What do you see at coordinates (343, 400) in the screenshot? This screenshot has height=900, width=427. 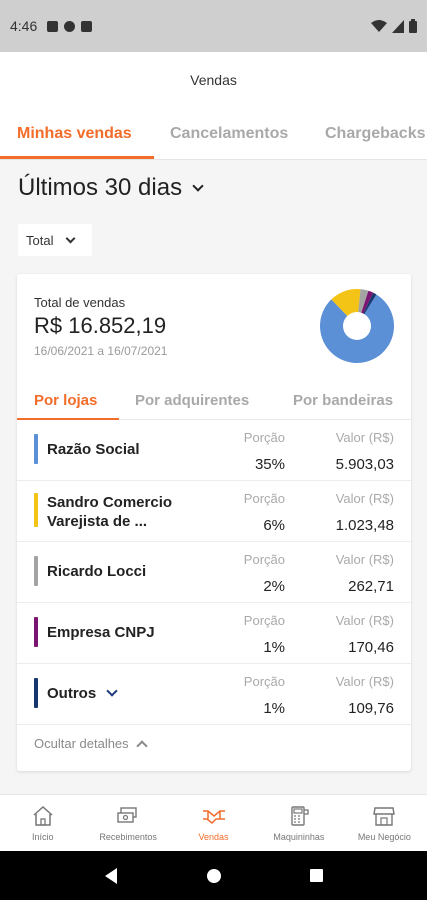 I see `tab-por-bandeiras: Por bandeiras` at bounding box center [343, 400].